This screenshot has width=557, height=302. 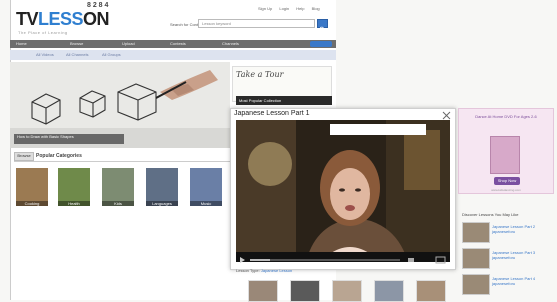 I want to click on category-label: Cooking, so click(x=32, y=203).